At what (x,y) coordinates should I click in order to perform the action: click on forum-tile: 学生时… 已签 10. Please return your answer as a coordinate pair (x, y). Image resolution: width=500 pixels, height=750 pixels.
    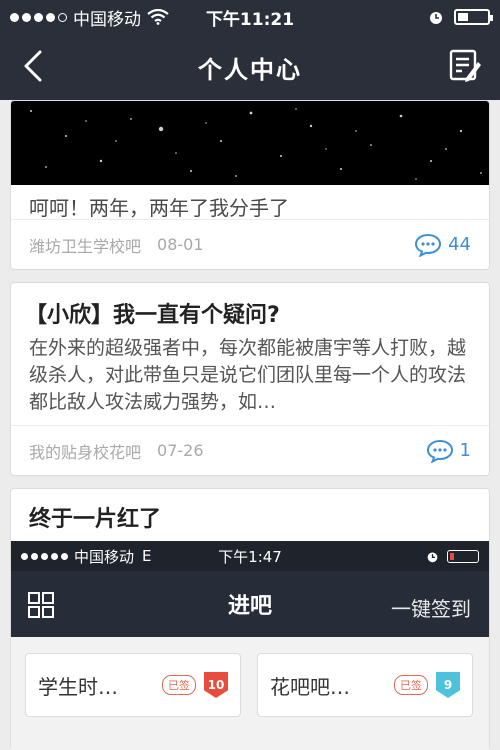
    Looking at the image, I should click on (133, 685).